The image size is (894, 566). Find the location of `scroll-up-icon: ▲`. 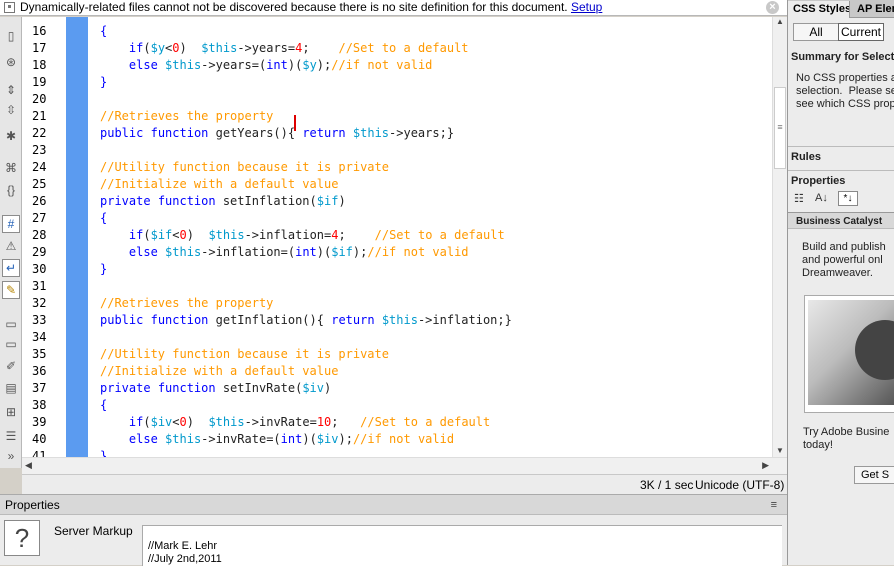

scroll-up-icon: ▲ is located at coordinates (780, 21).